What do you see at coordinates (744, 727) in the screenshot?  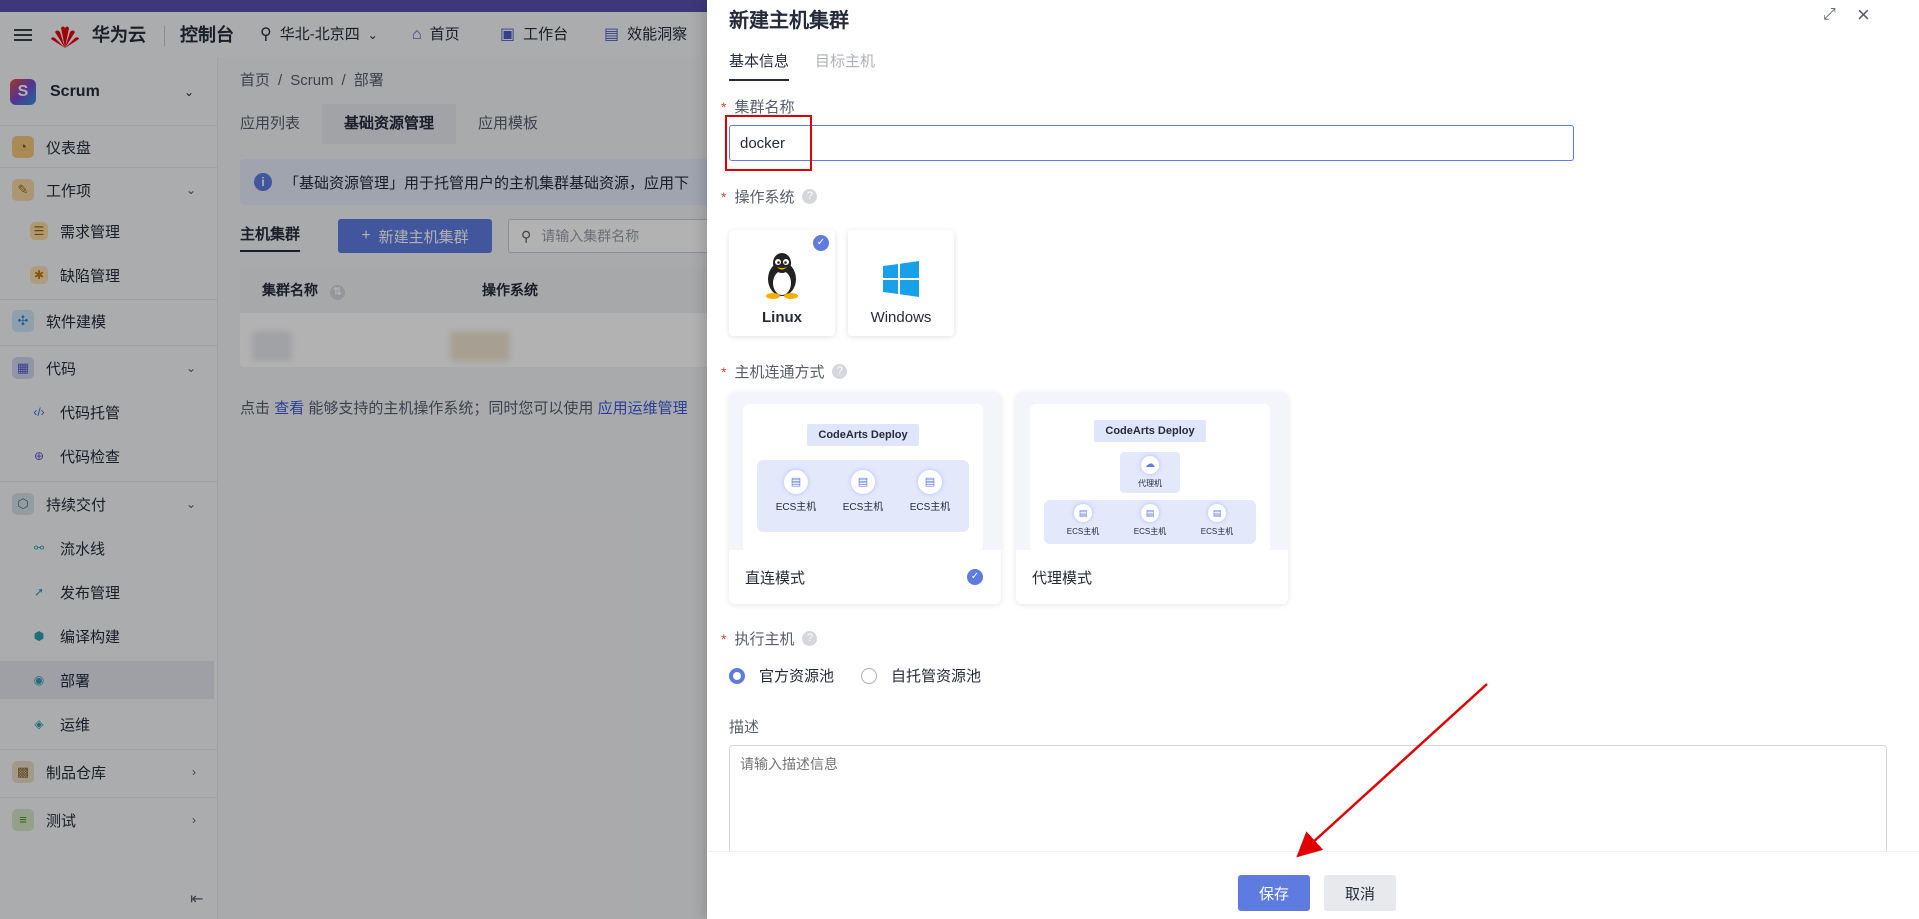 I see `description-label: 描述` at bounding box center [744, 727].